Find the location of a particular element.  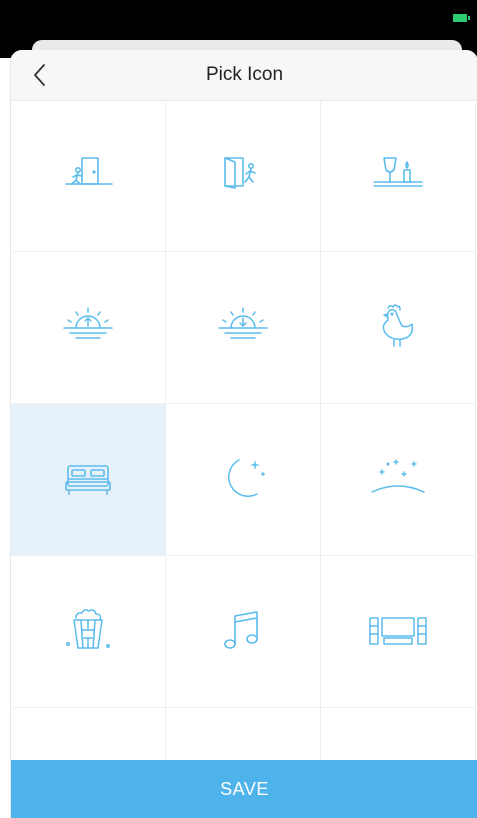

bed-icon is located at coordinates (88, 479).